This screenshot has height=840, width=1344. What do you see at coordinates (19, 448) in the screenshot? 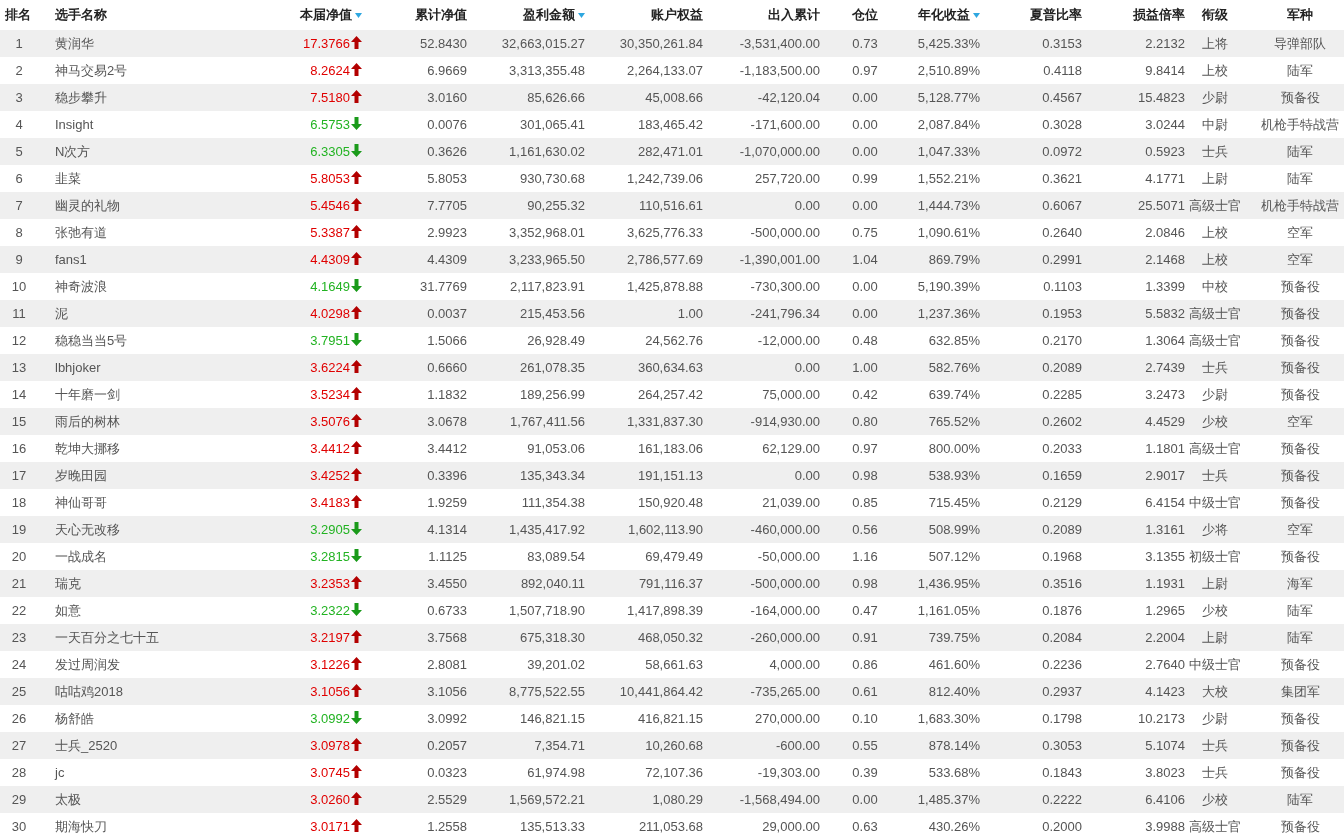
I see `table-cell: 16` at bounding box center [19, 448].